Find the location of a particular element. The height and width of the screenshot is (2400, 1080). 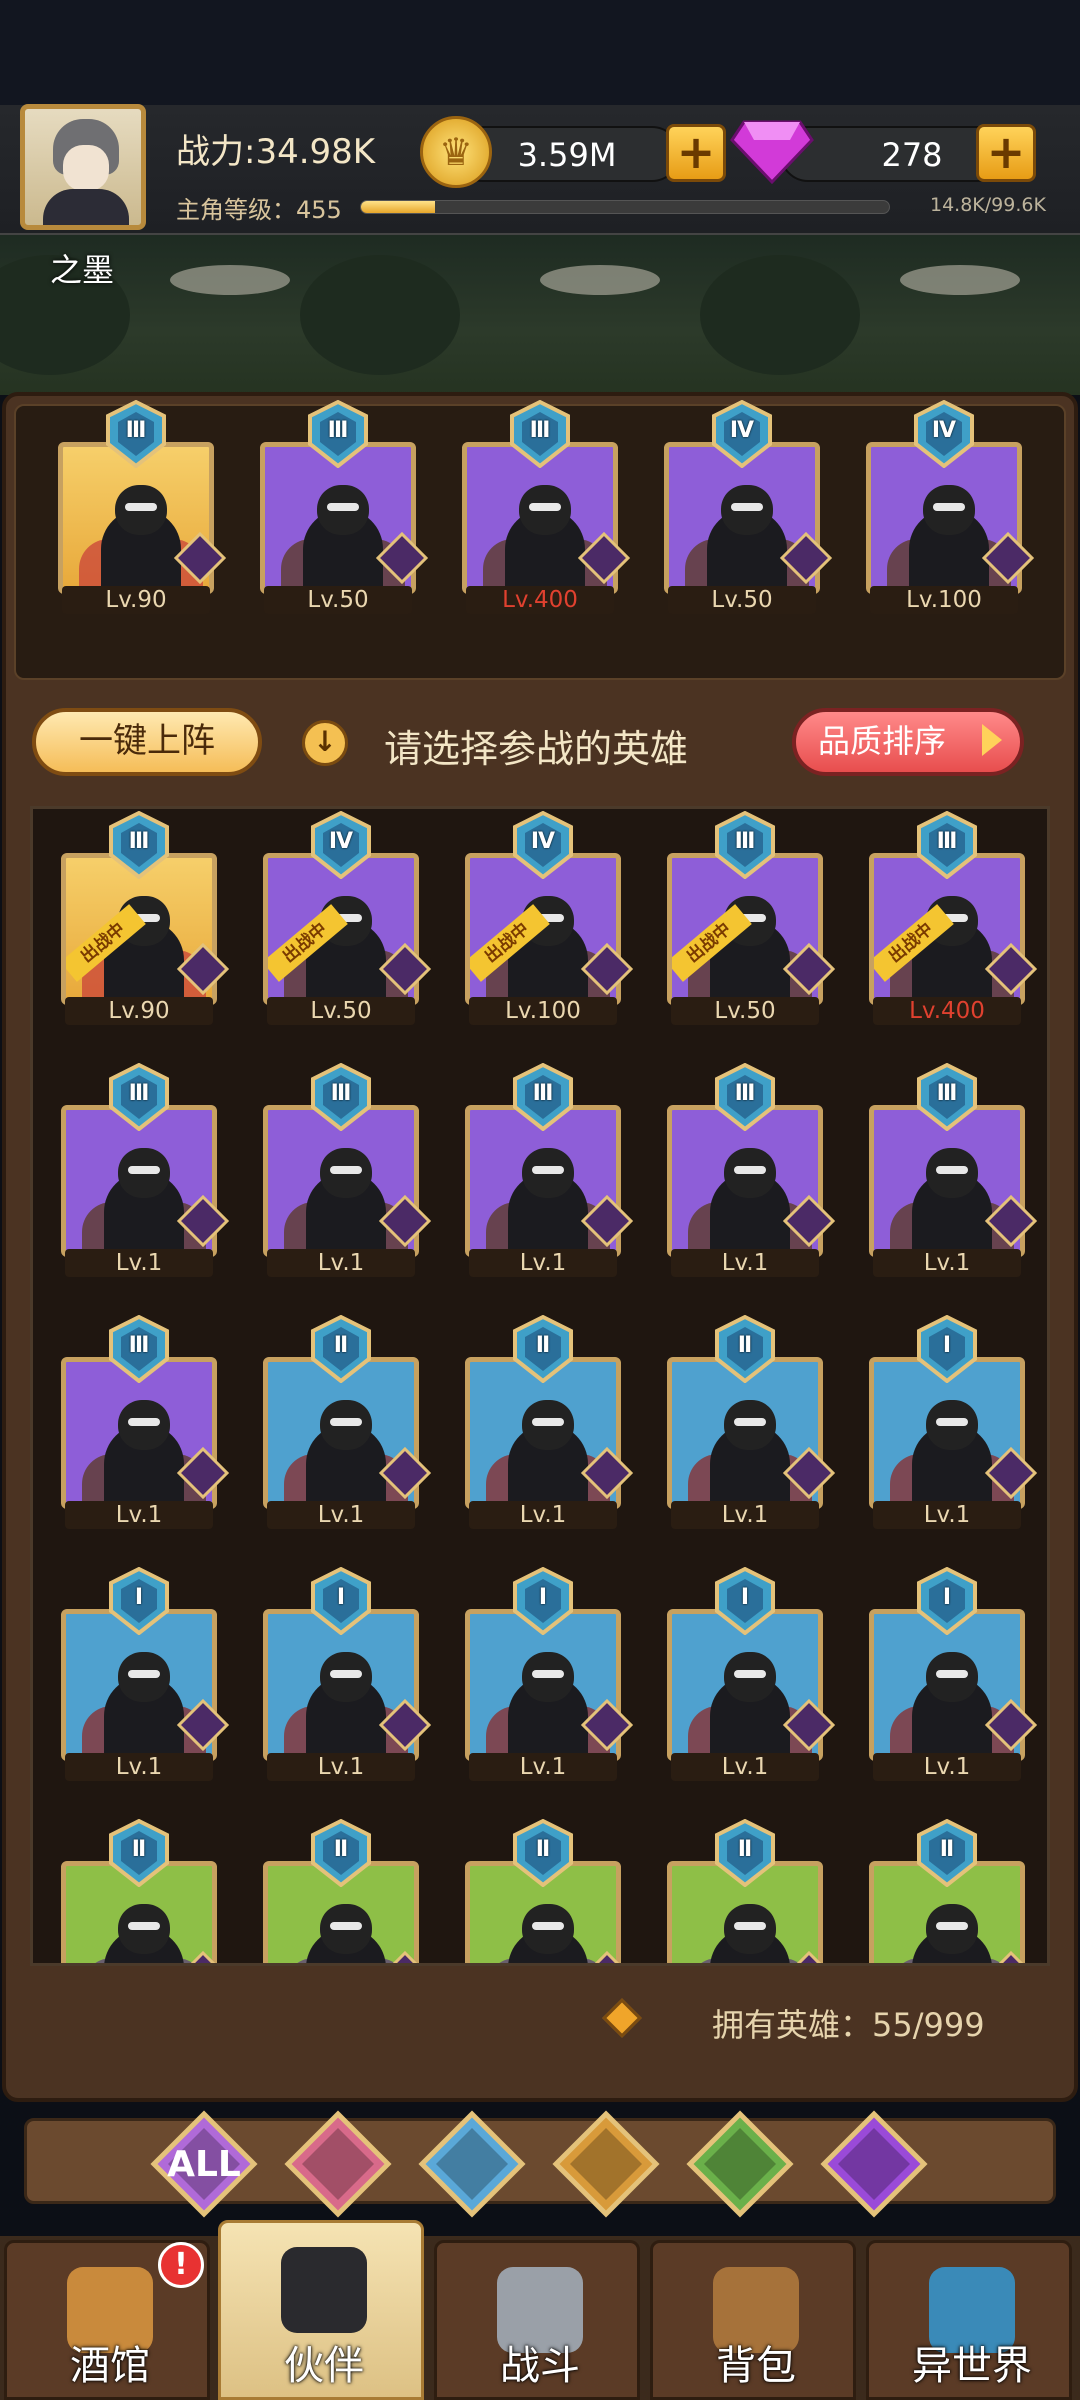

lion-icon is located at coordinates (606, 2164).